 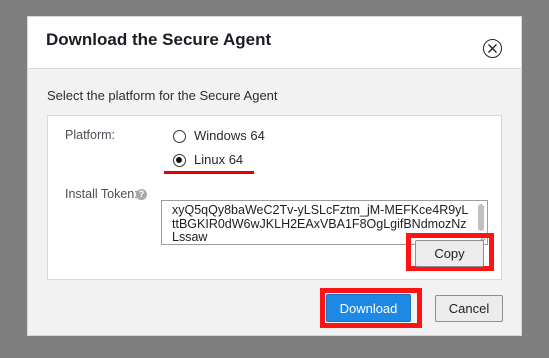 What do you see at coordinates (481, 217) in the screenshot?
I see `token-scrollbar` at bounding box center [481, 217].